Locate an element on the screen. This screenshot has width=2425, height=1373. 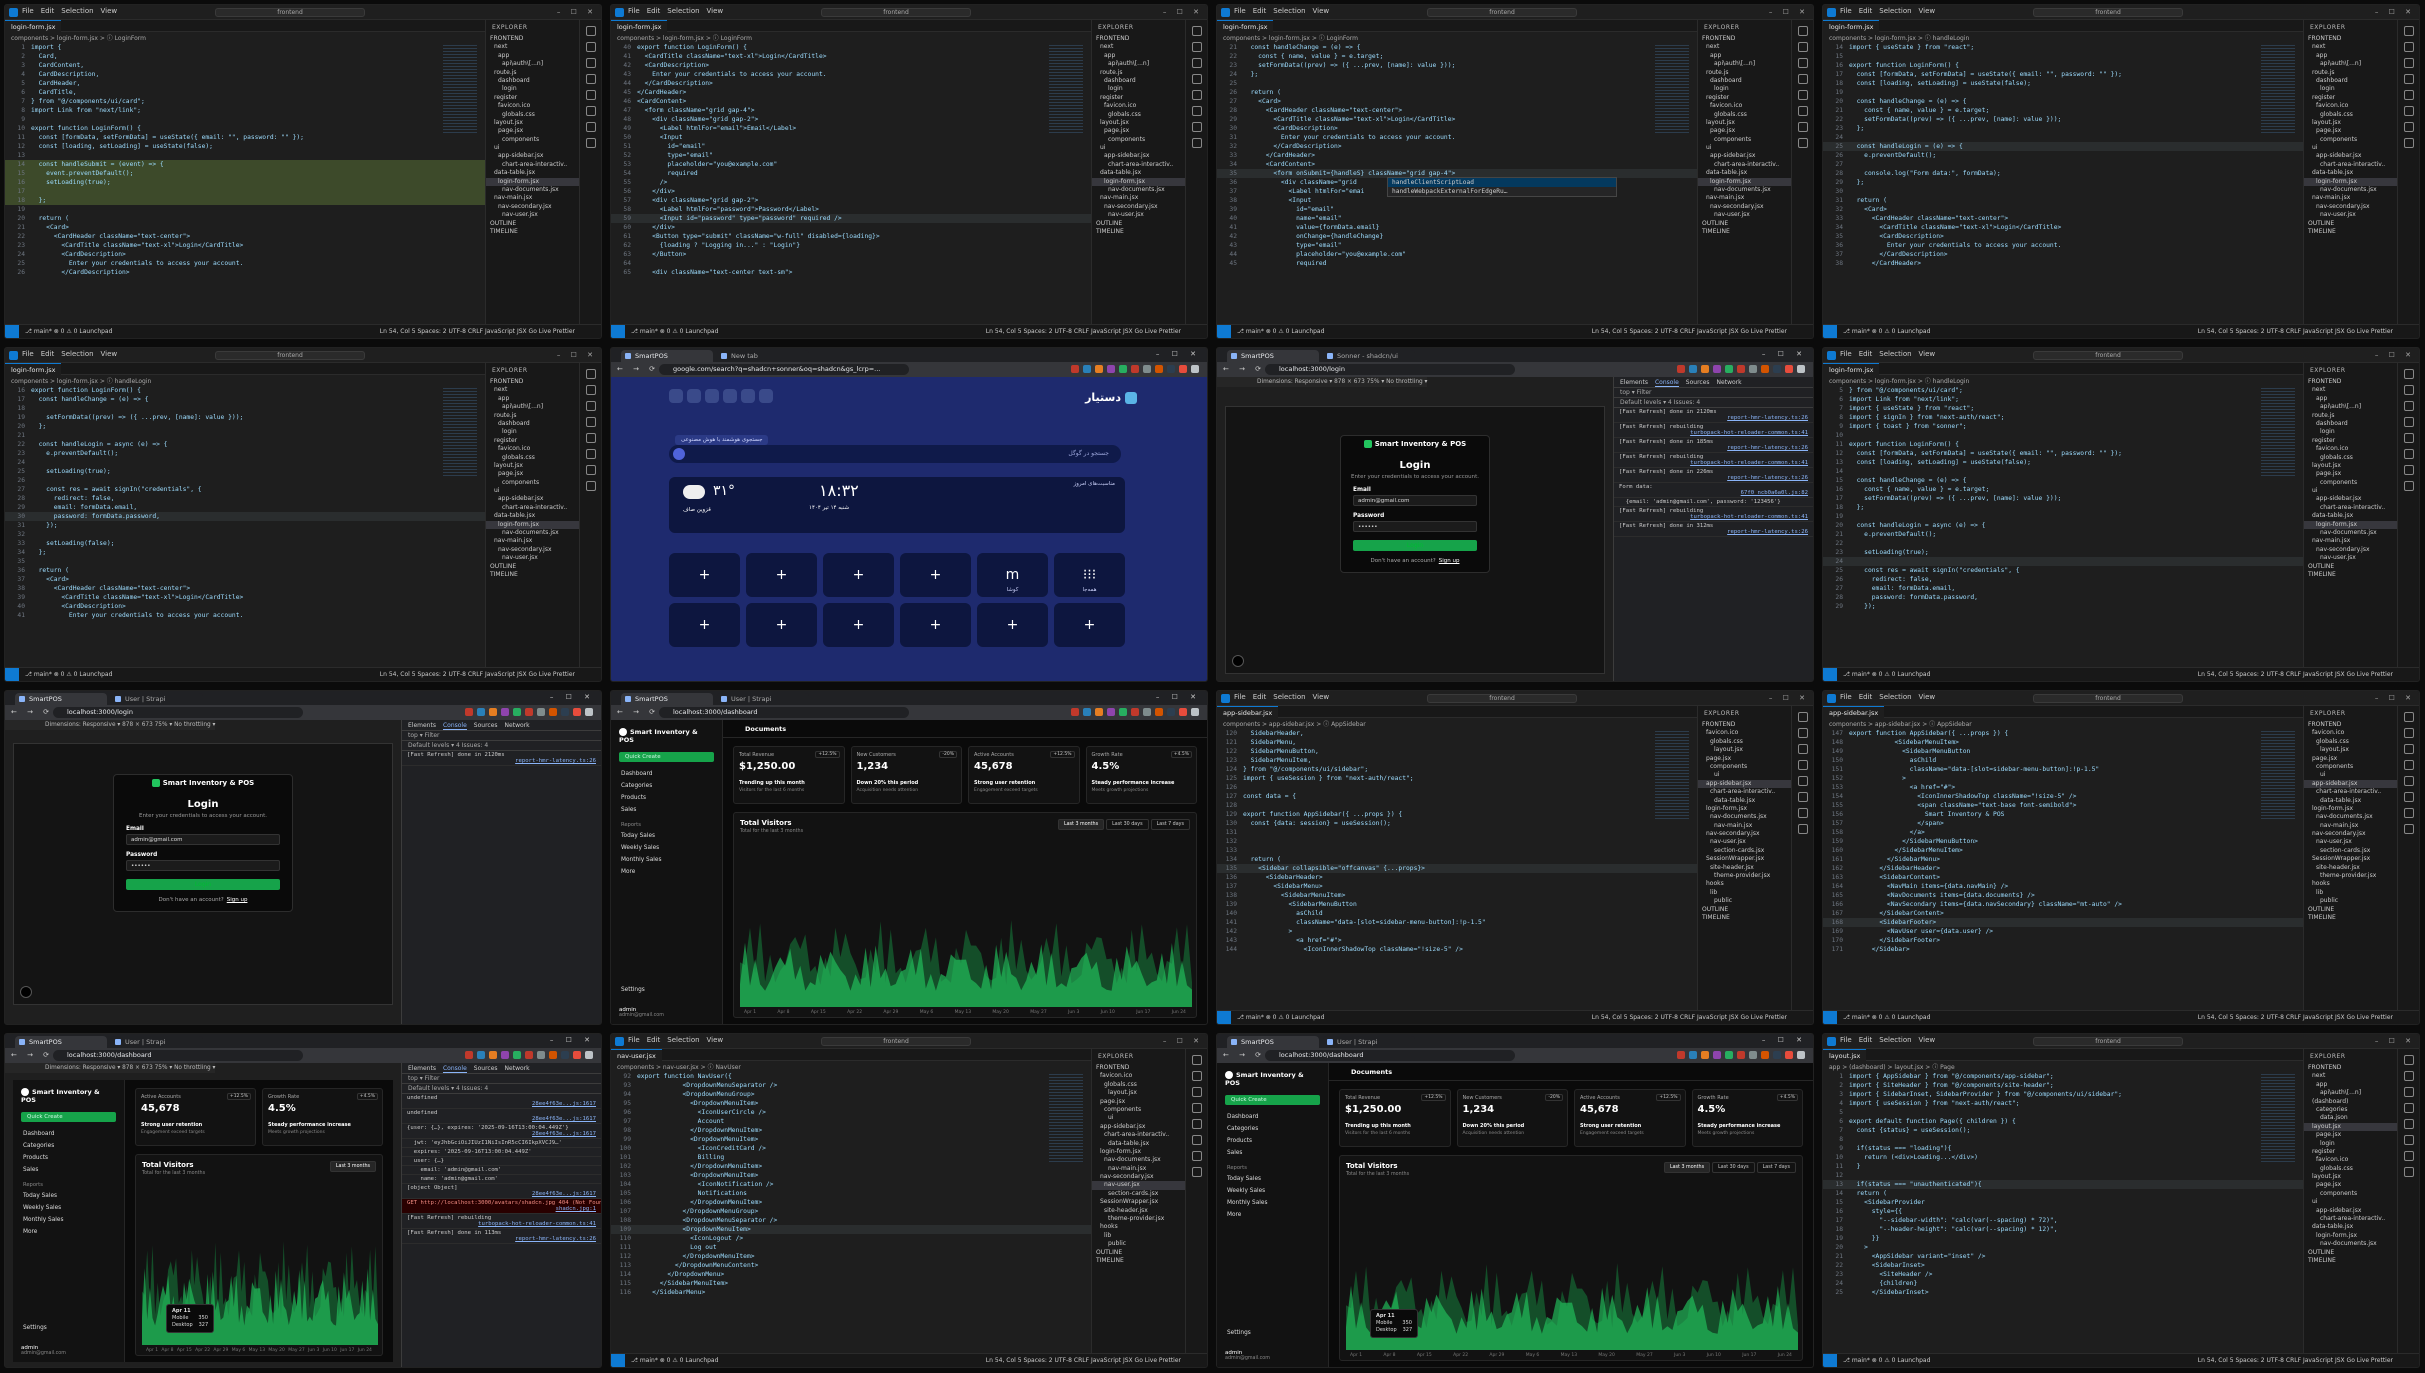
file-tree-item: data-table.jsx is located at coordinates (1139, 1144).